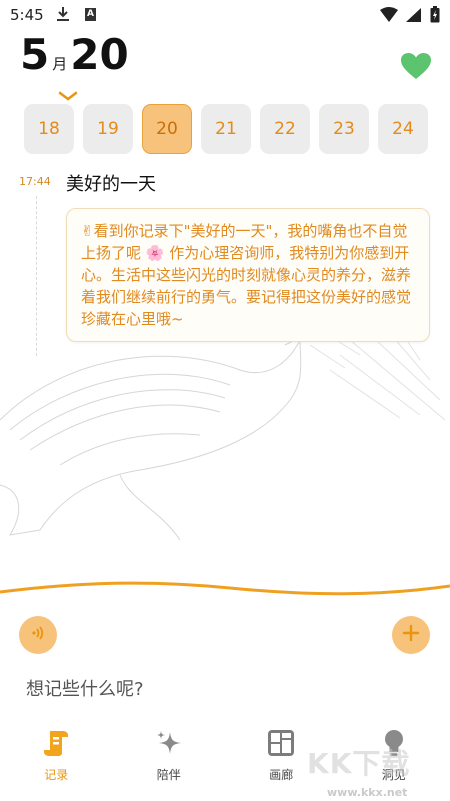  Describe the element at coordinates (167, 129) in the screenshot. I see `day-20-selected: 20` at that location.